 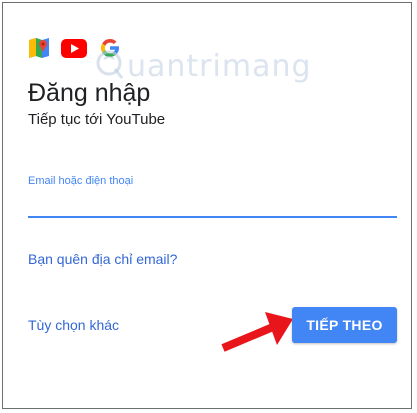 I want to click on more-options-link: Tùy chọn khác, so click(x=73, y=325).